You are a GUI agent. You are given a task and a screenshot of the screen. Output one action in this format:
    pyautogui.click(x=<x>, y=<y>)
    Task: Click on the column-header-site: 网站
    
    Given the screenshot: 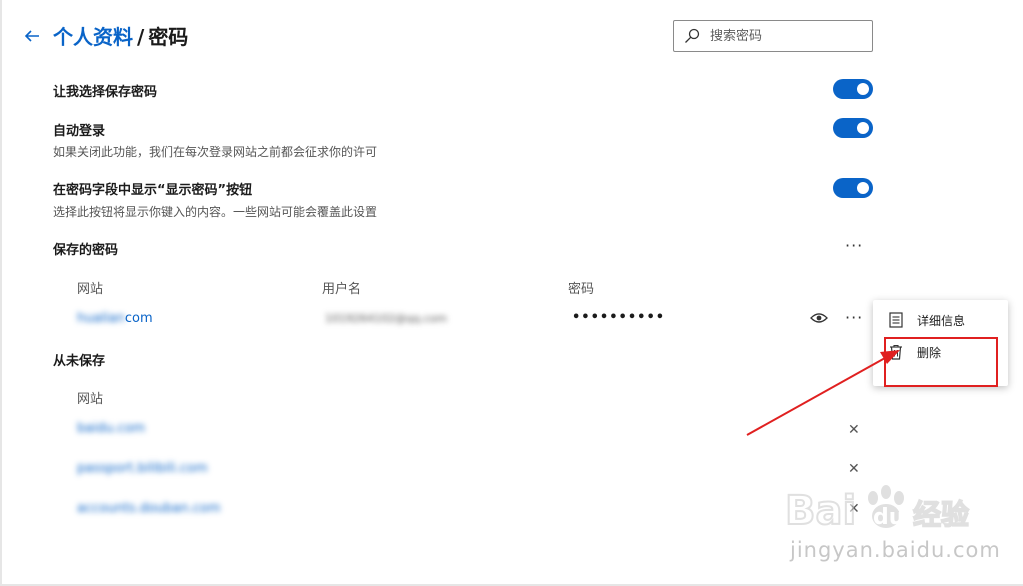 What is the action you would take?
    pyautogui.click(x=90, y=289)
    